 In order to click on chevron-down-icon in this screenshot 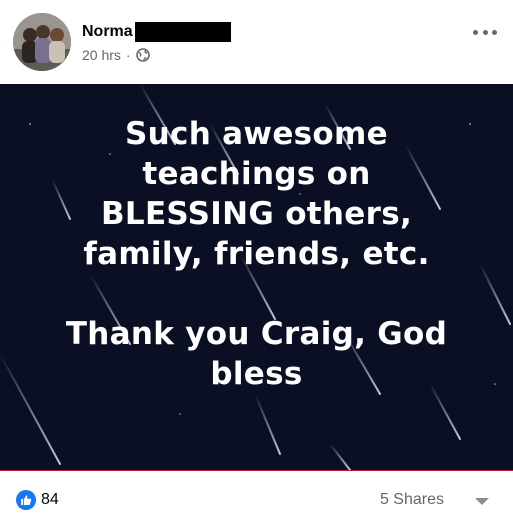, I will do `click(482, 501)`.